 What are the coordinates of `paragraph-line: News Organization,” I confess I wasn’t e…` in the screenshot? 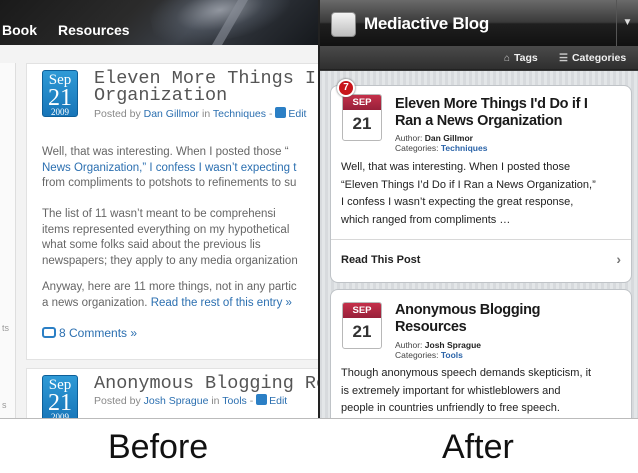 It's located at (180, 169).